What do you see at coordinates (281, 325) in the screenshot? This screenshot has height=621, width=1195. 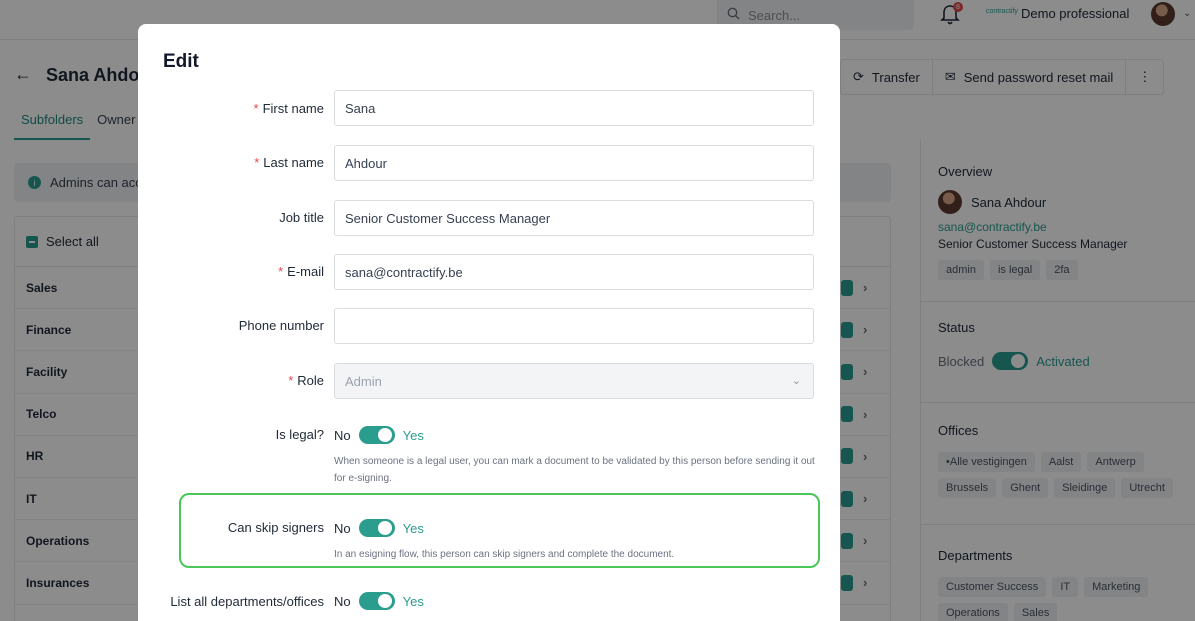 I see `phone-label: Phone number` at bounding box center [281, 325].